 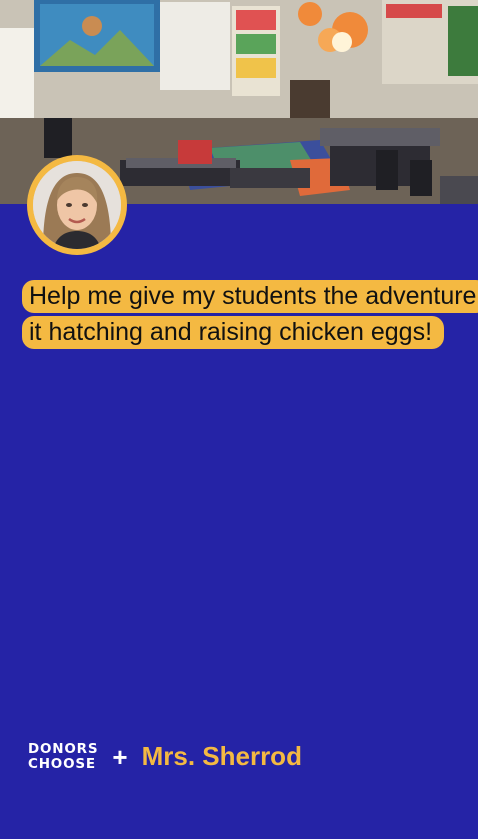 What do you see at coordinates (62, 763) in the screenshot?
I see `logo-line-2: CHOOSE` at bounding box center [62, 763].